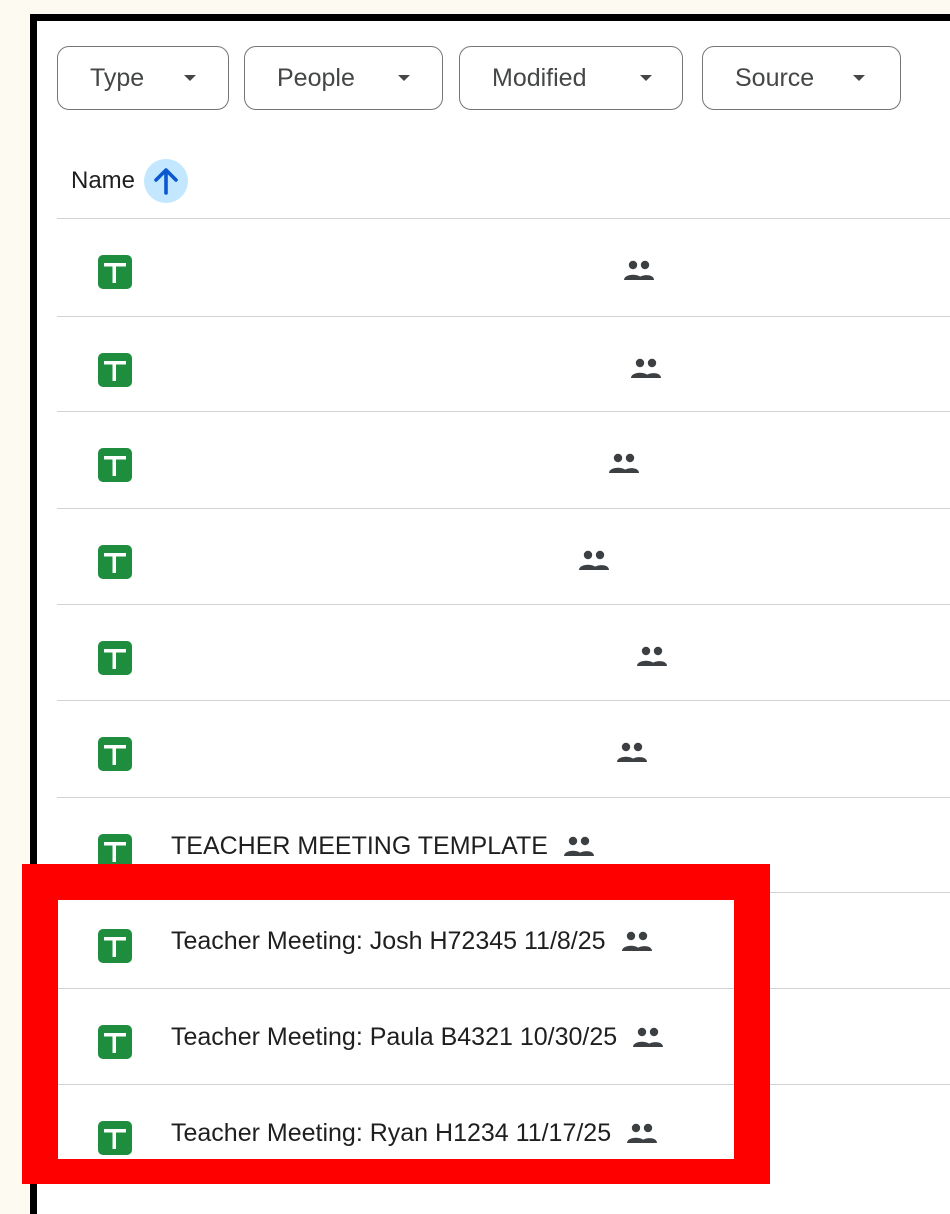 This screenshot has width=950, height=1214. I want to click on file-name: Teacher Meeting: Ryan H1234 11/17/25, so click(415, 1133).